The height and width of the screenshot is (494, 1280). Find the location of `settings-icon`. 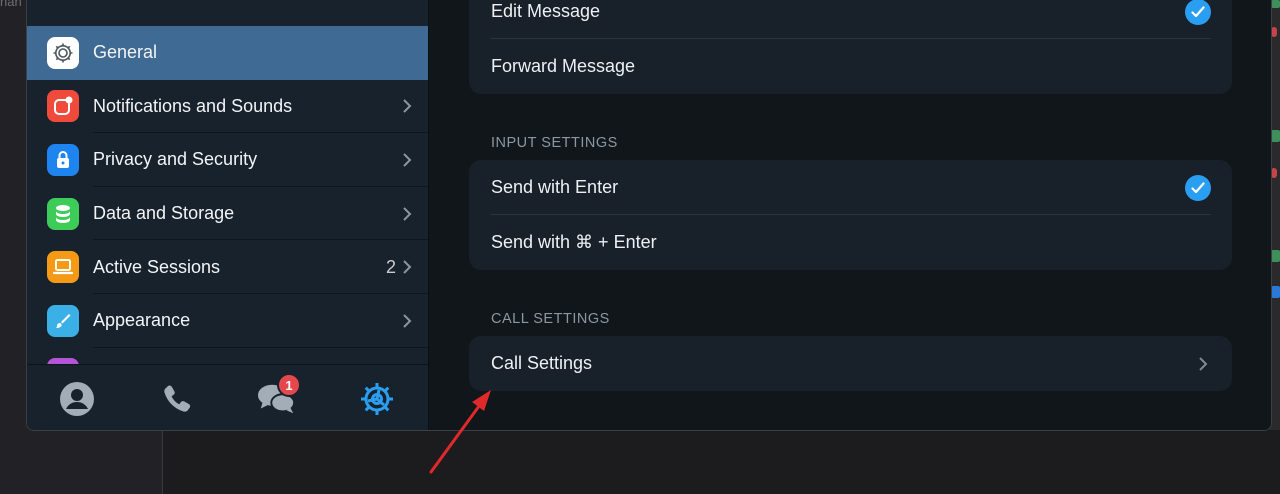

settings-icon is located at coordinates (377, 399).